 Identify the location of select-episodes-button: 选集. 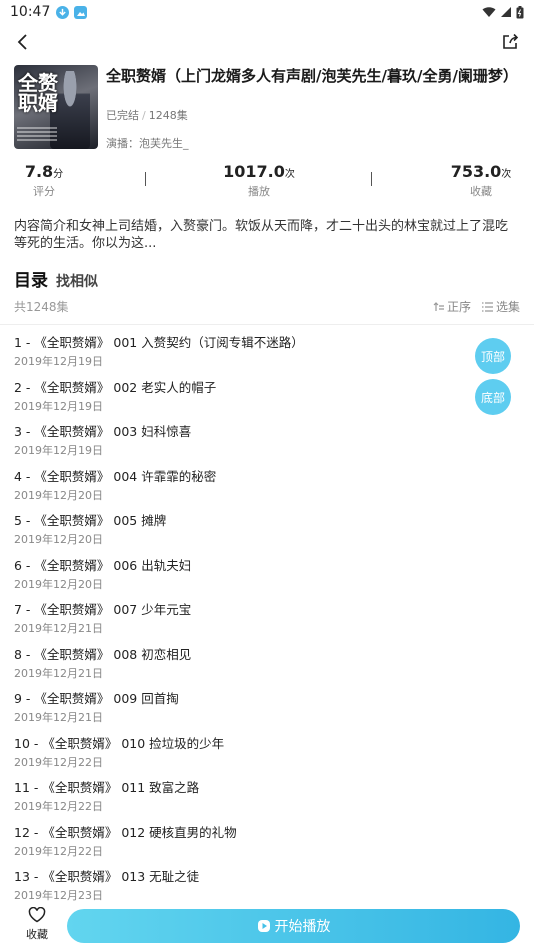
(500, 306).